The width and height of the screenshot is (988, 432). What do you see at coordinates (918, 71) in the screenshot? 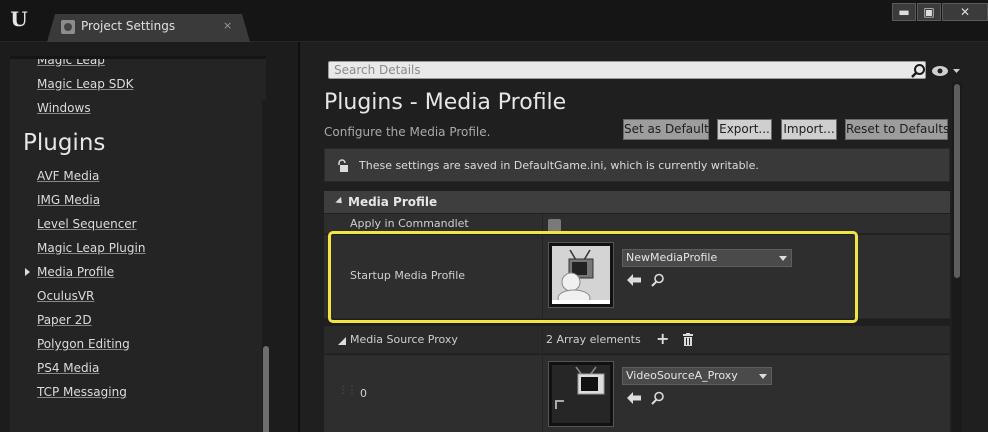
I see `search-icon` at bounding box center [918, 71].